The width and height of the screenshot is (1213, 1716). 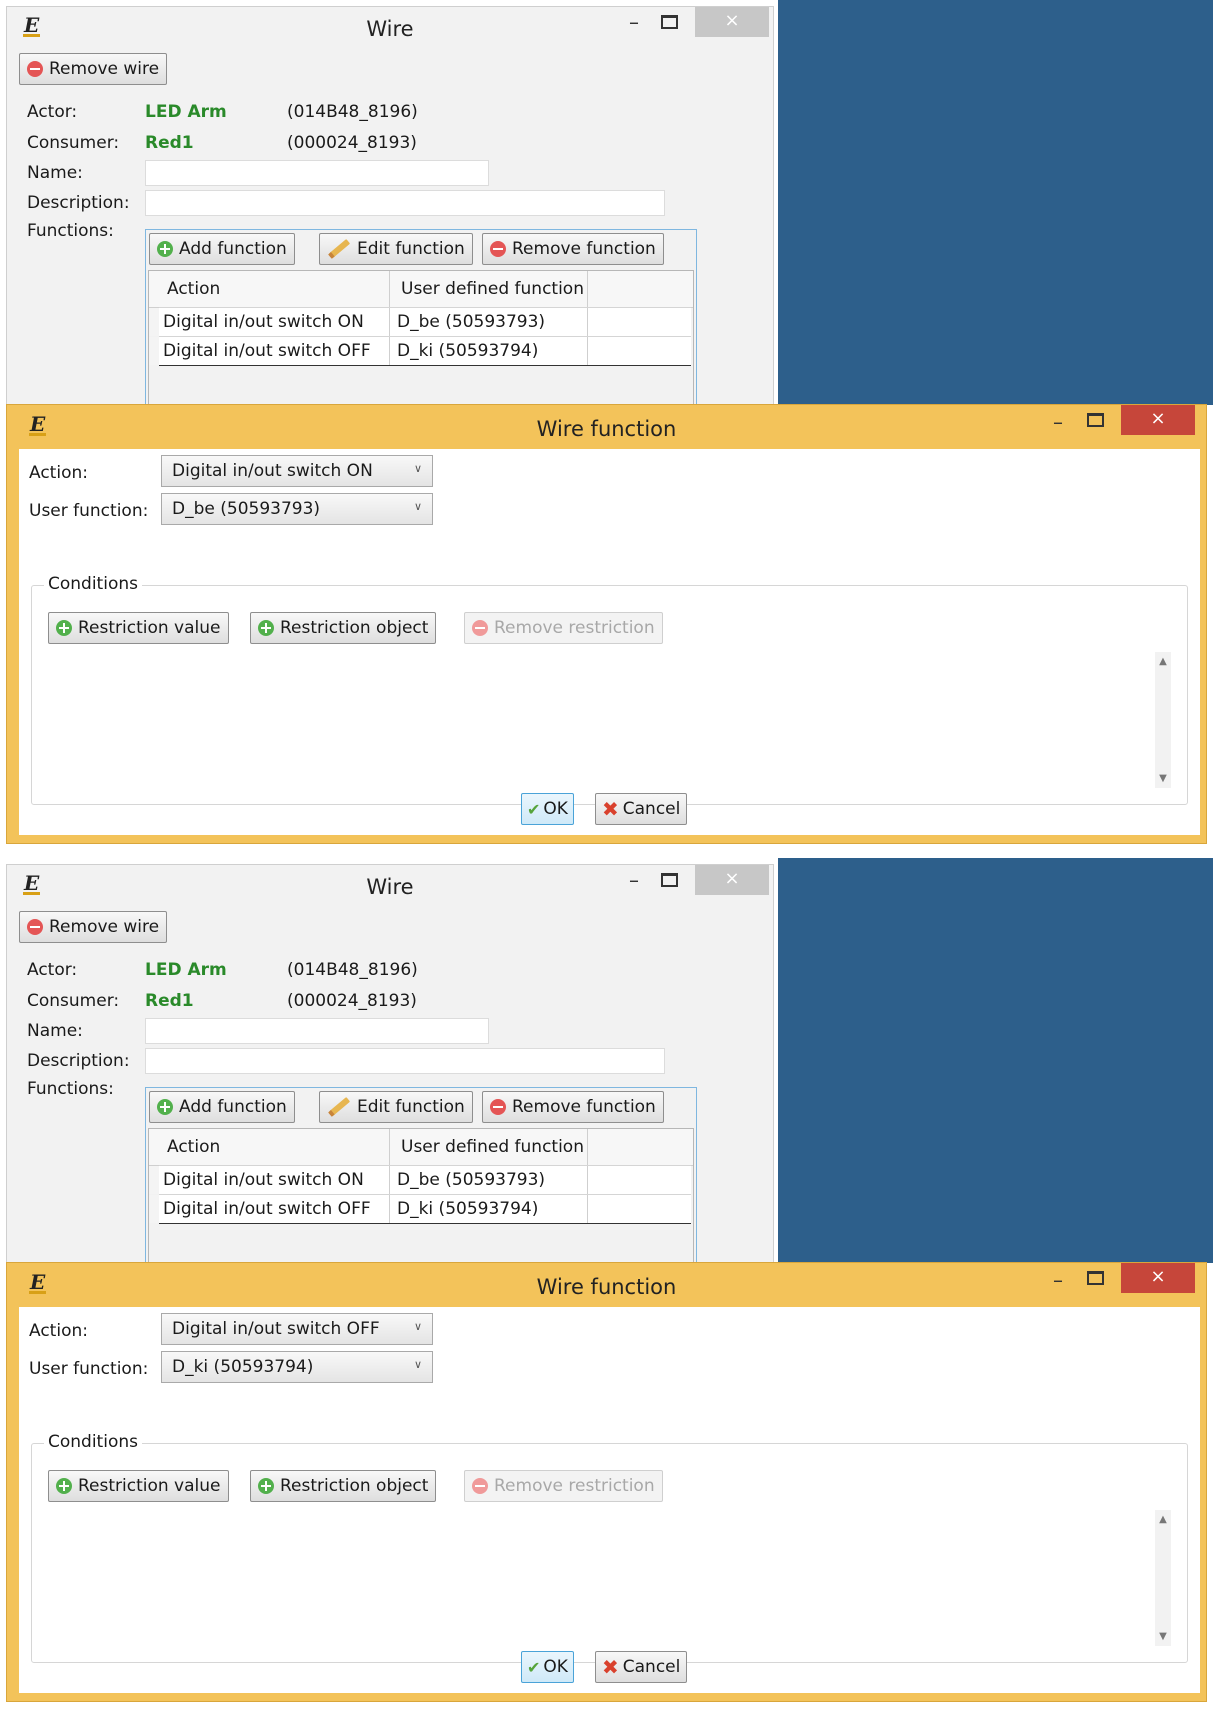 I want to click on wire-window-title: Wire, so click(x=390, y=887).